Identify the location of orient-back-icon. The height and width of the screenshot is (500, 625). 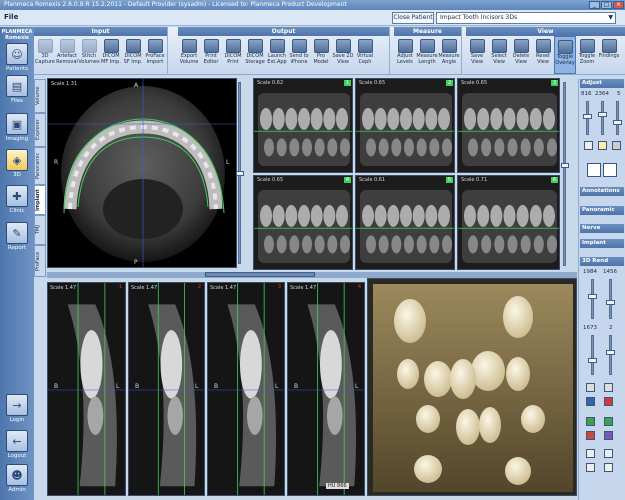
(608, 435).